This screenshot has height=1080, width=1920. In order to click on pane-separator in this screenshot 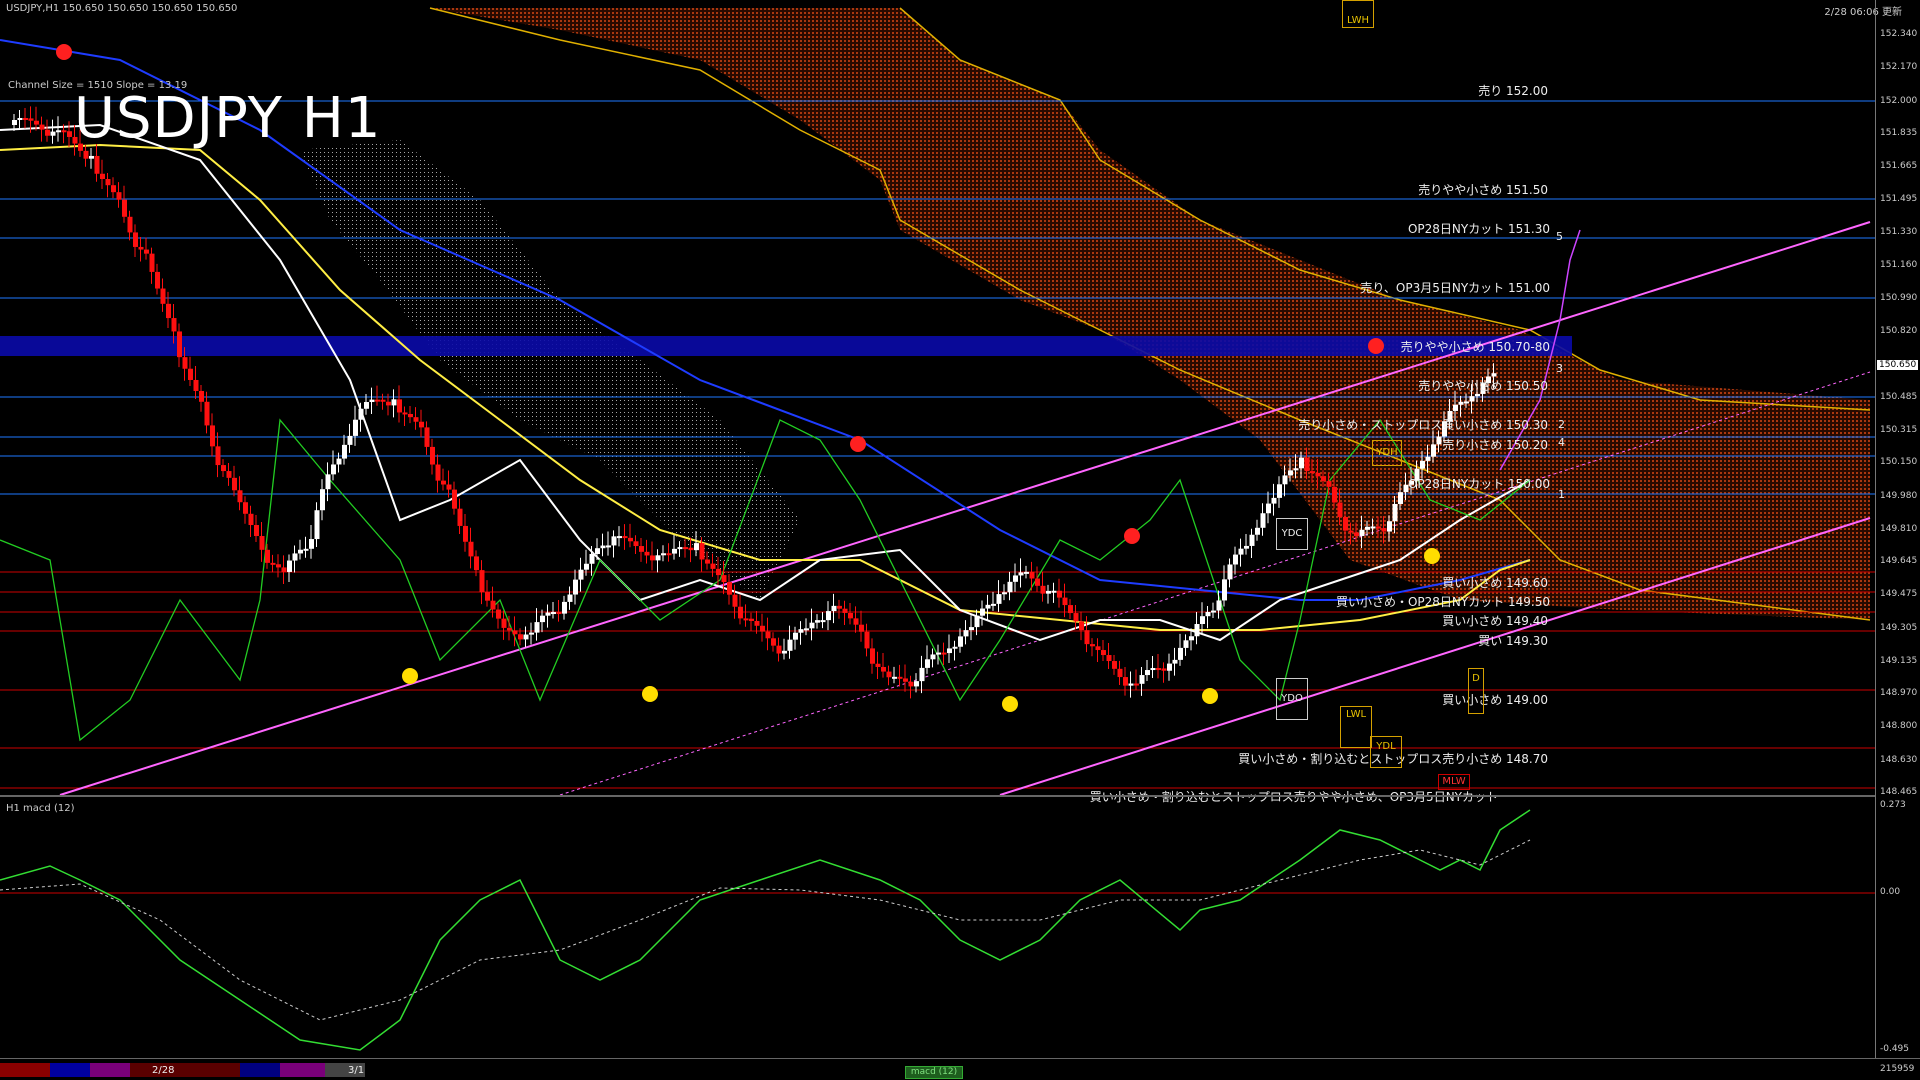, I will do `click(937, 796)`.